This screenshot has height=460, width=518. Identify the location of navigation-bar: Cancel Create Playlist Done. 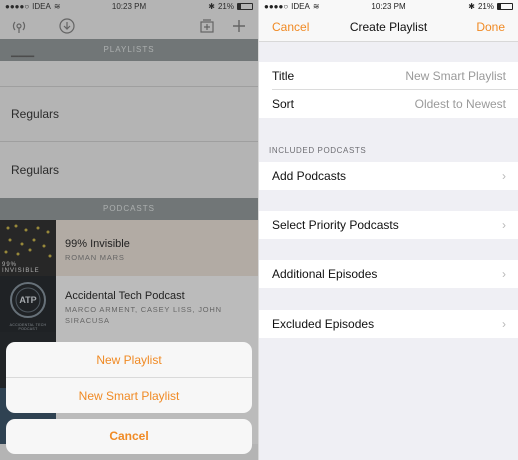
(388, 28).